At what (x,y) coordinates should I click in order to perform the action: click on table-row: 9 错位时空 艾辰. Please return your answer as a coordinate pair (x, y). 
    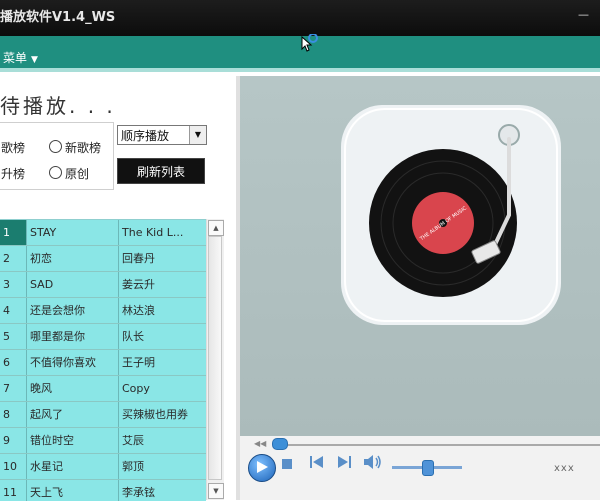
    Looking at the image, I should click on (103, 441).